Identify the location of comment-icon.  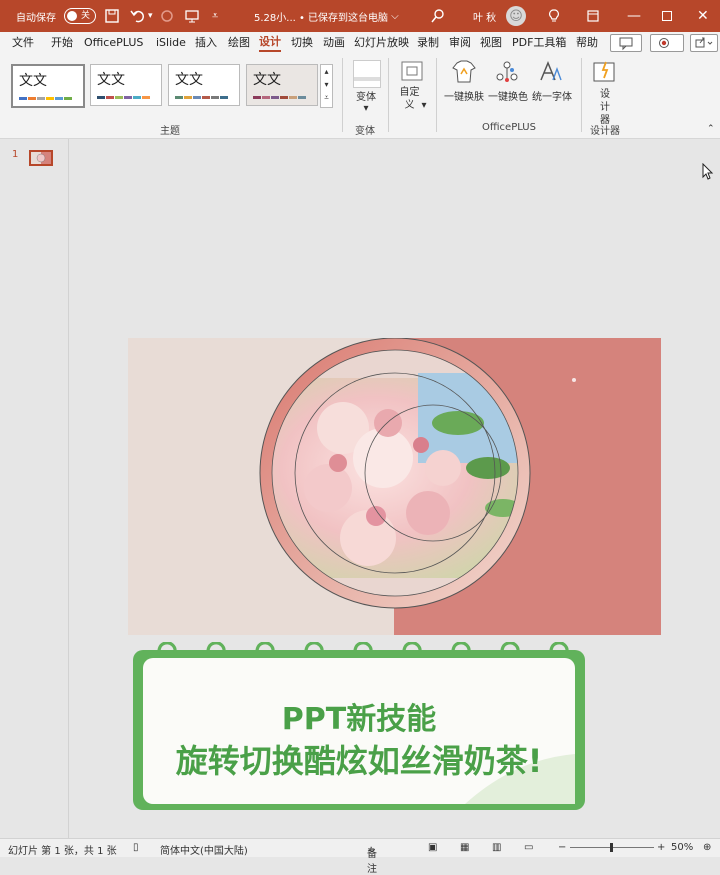
(626, 44).